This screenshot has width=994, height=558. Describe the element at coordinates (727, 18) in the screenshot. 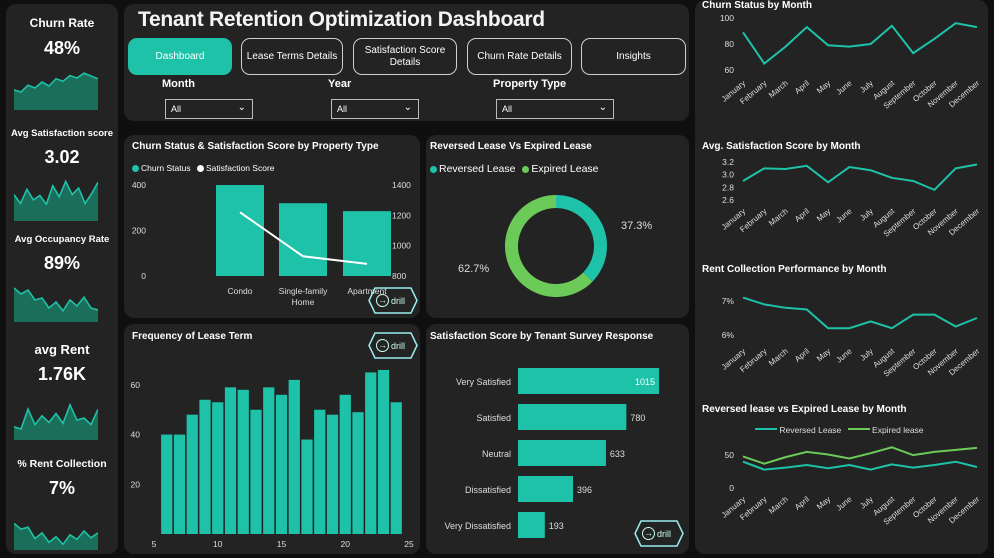

I see `y-tick-label: 100` at that location.